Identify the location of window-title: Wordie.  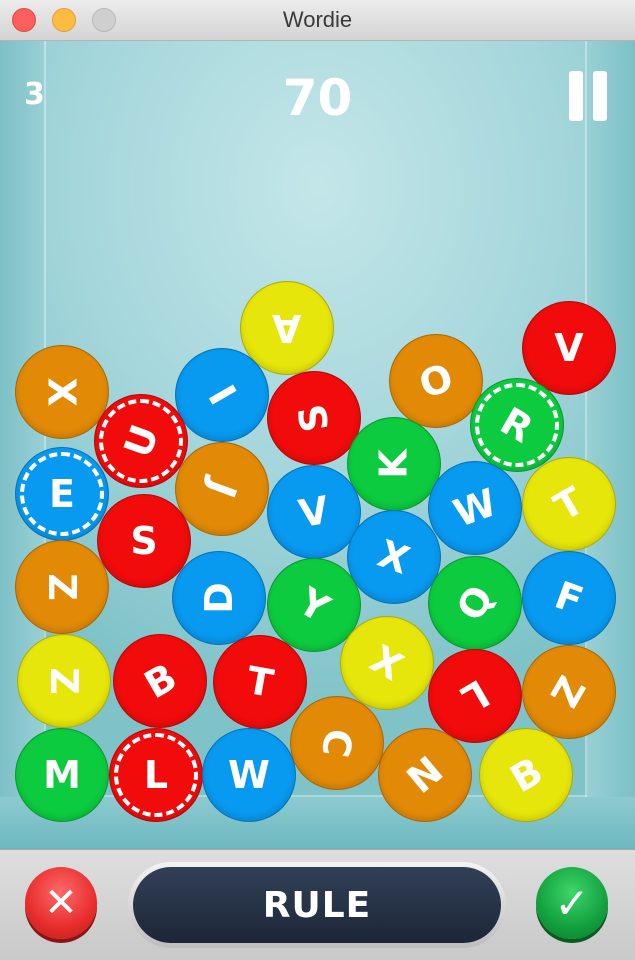
(317, 19).